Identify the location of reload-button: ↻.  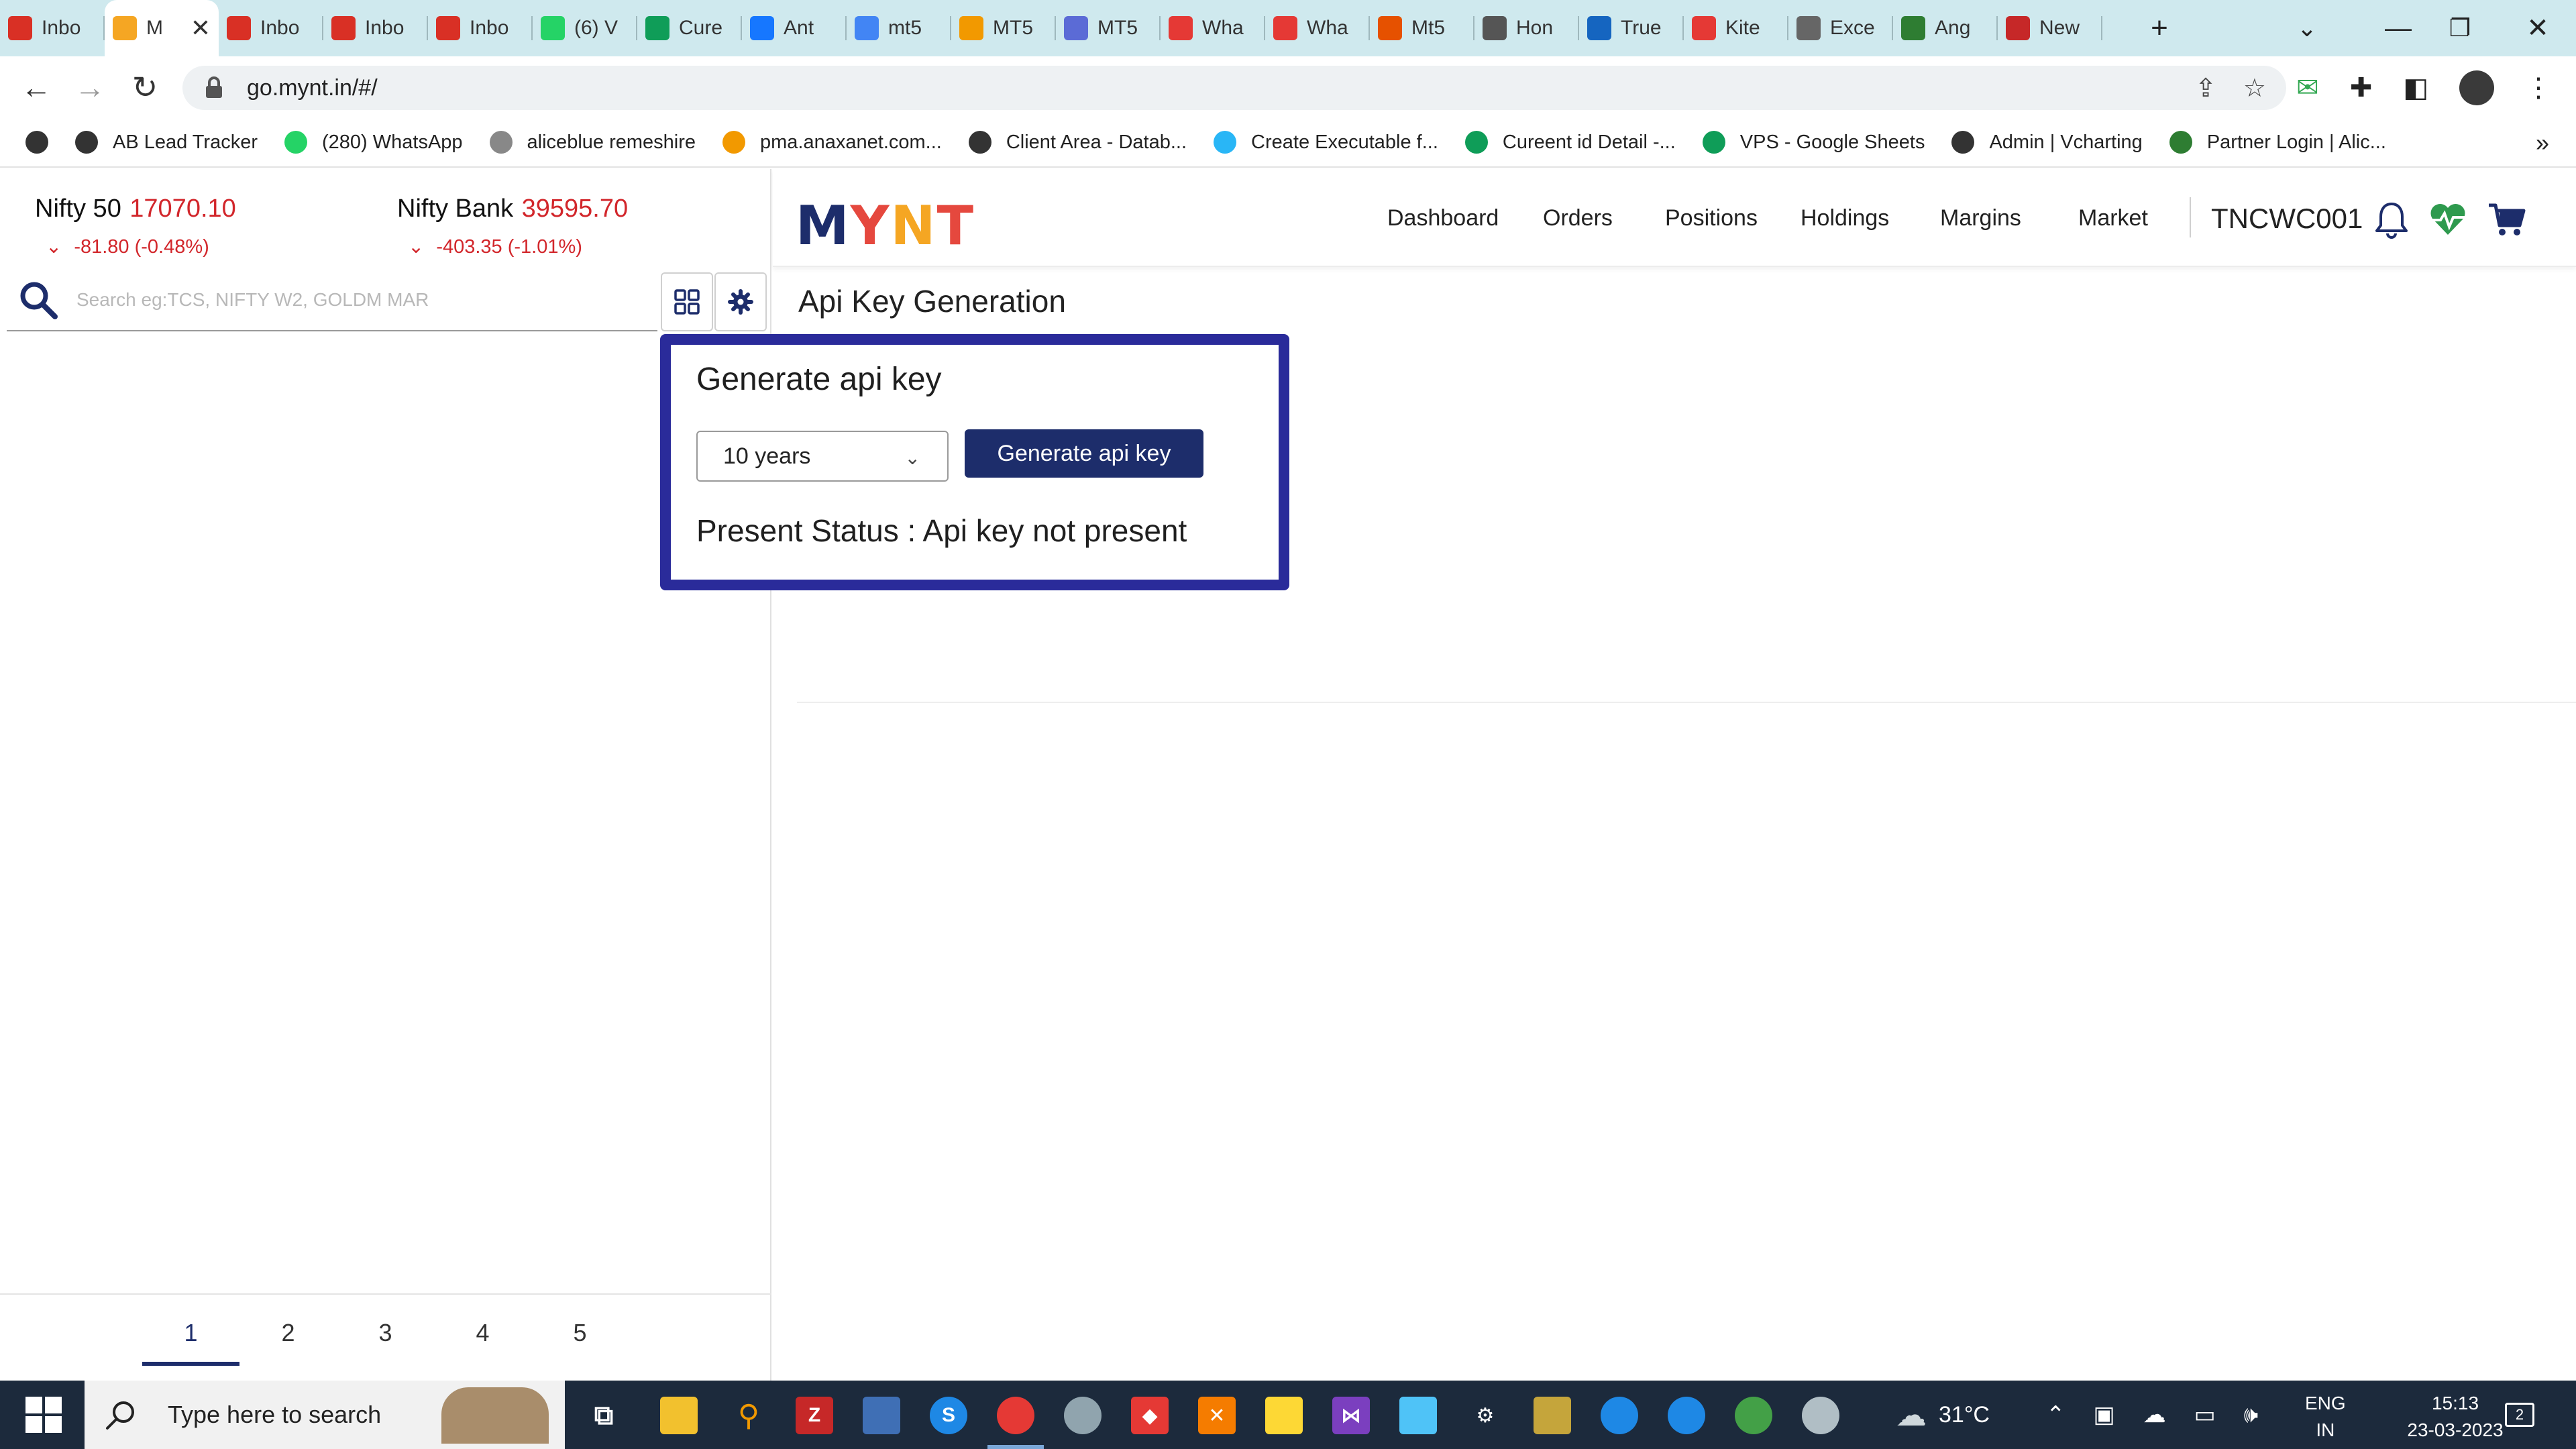
(144, 87).